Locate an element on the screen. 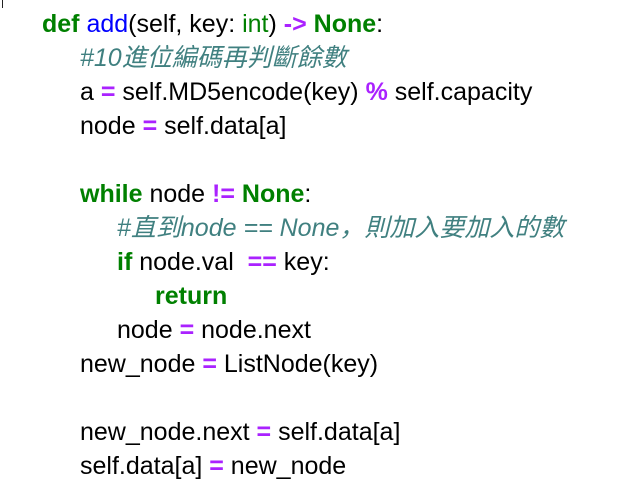 The width and height of the screenshot is (618, 486). code-line-while: while node != None: is located at coordinates (155, 194).